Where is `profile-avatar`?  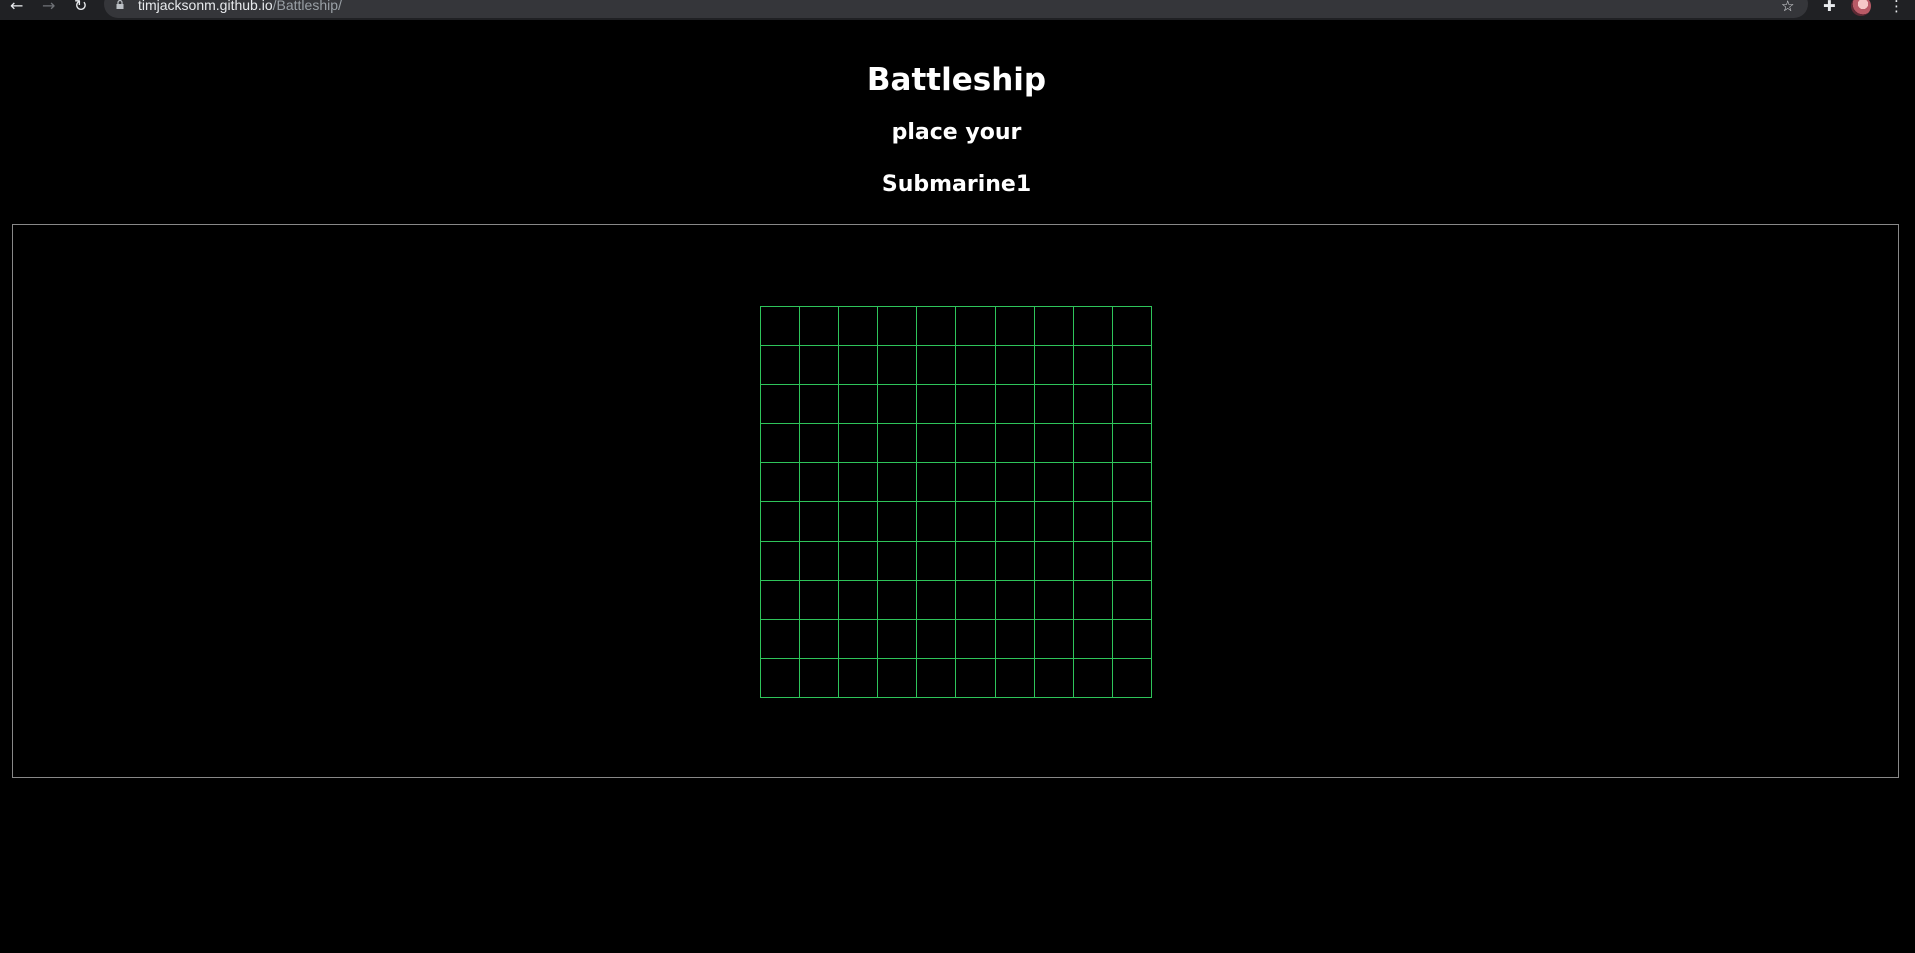 profile-avatar is located at coordinates (1861, 8).